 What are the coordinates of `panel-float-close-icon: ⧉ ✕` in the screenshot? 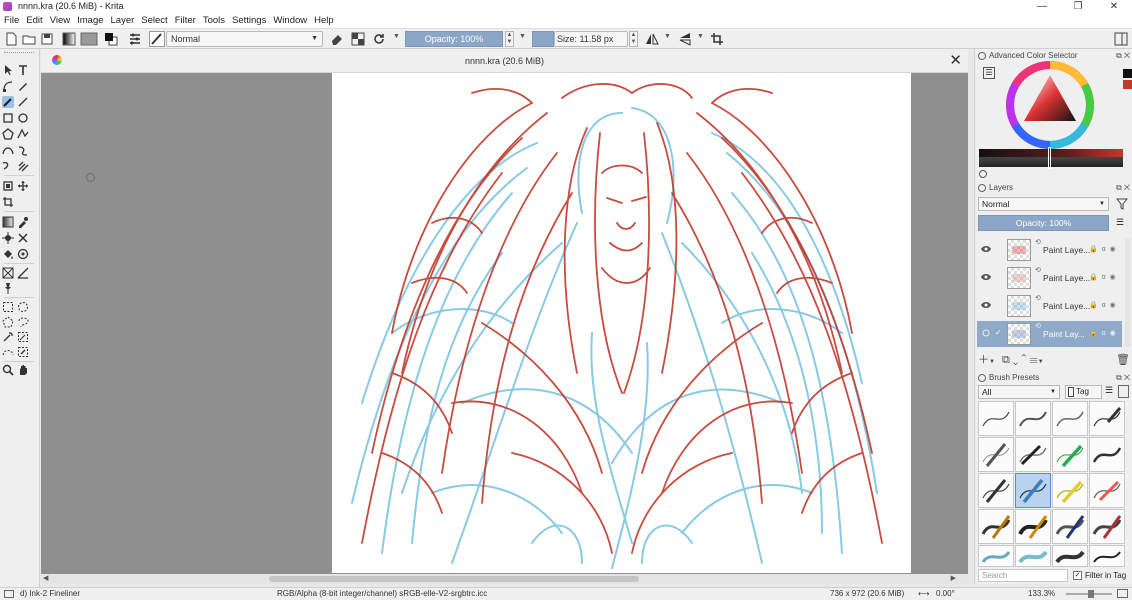 It's located at (1123, 56).